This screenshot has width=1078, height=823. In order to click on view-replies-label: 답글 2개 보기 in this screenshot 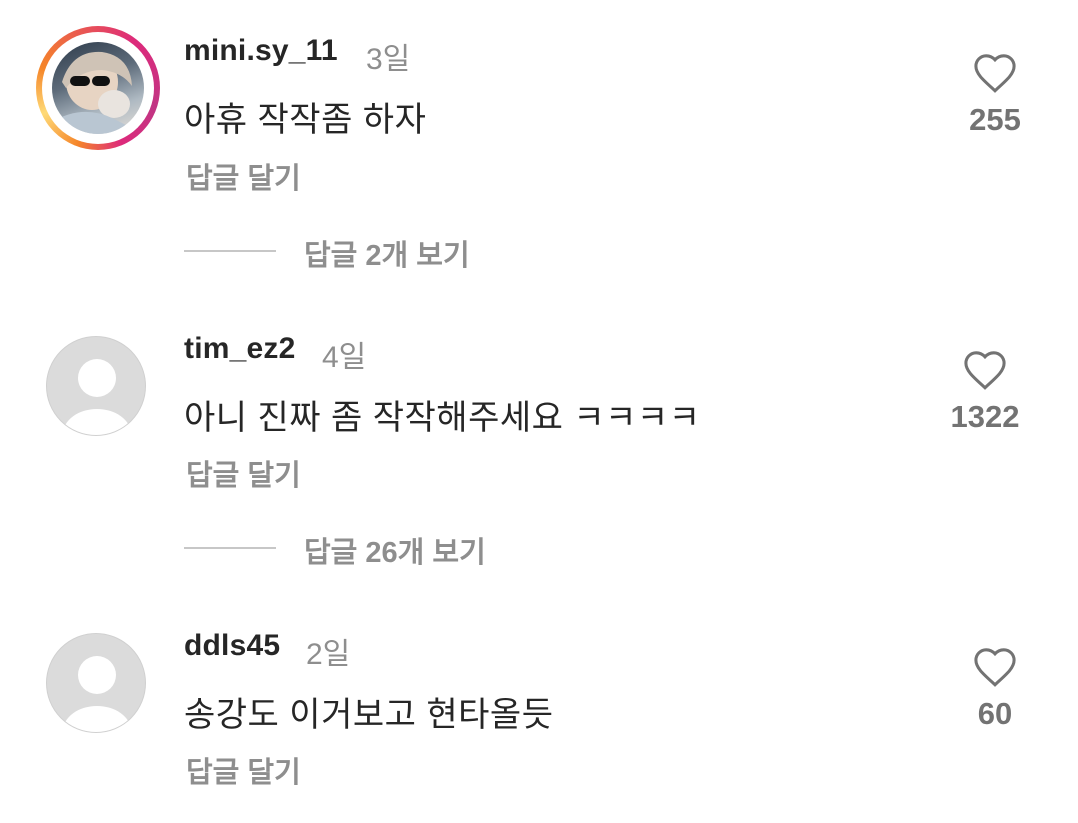, I will do `click(387, 253)`.